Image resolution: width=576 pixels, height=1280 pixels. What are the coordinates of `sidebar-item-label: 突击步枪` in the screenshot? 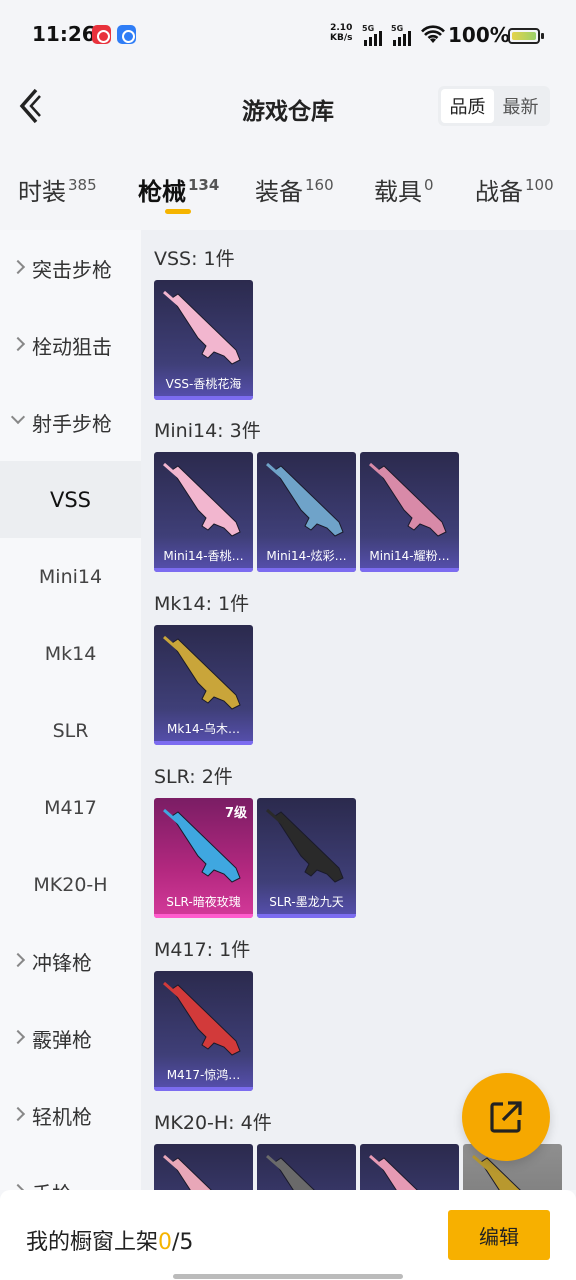 It's located at (72, 270).